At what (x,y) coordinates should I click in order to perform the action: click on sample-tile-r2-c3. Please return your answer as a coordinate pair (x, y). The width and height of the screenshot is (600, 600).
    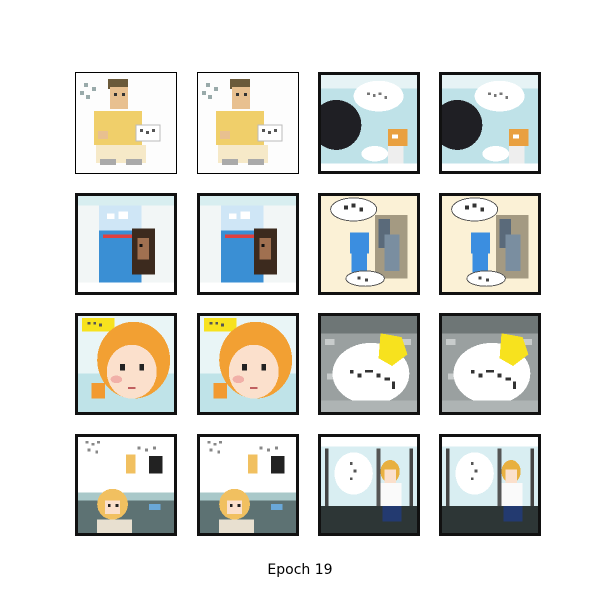
    Looking at the image, I should click on (490, 364).